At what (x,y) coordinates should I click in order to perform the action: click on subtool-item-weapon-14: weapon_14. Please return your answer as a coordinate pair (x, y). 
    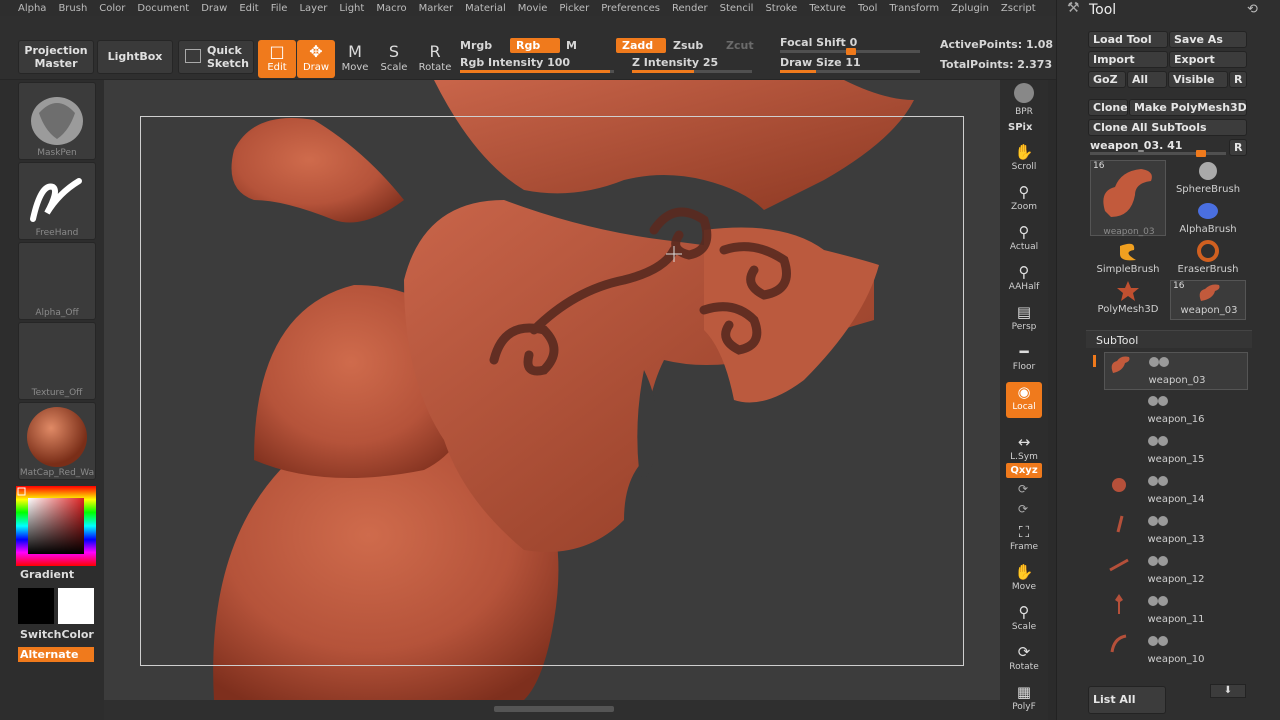
    Looking at the image, I should click on (1176, 491).